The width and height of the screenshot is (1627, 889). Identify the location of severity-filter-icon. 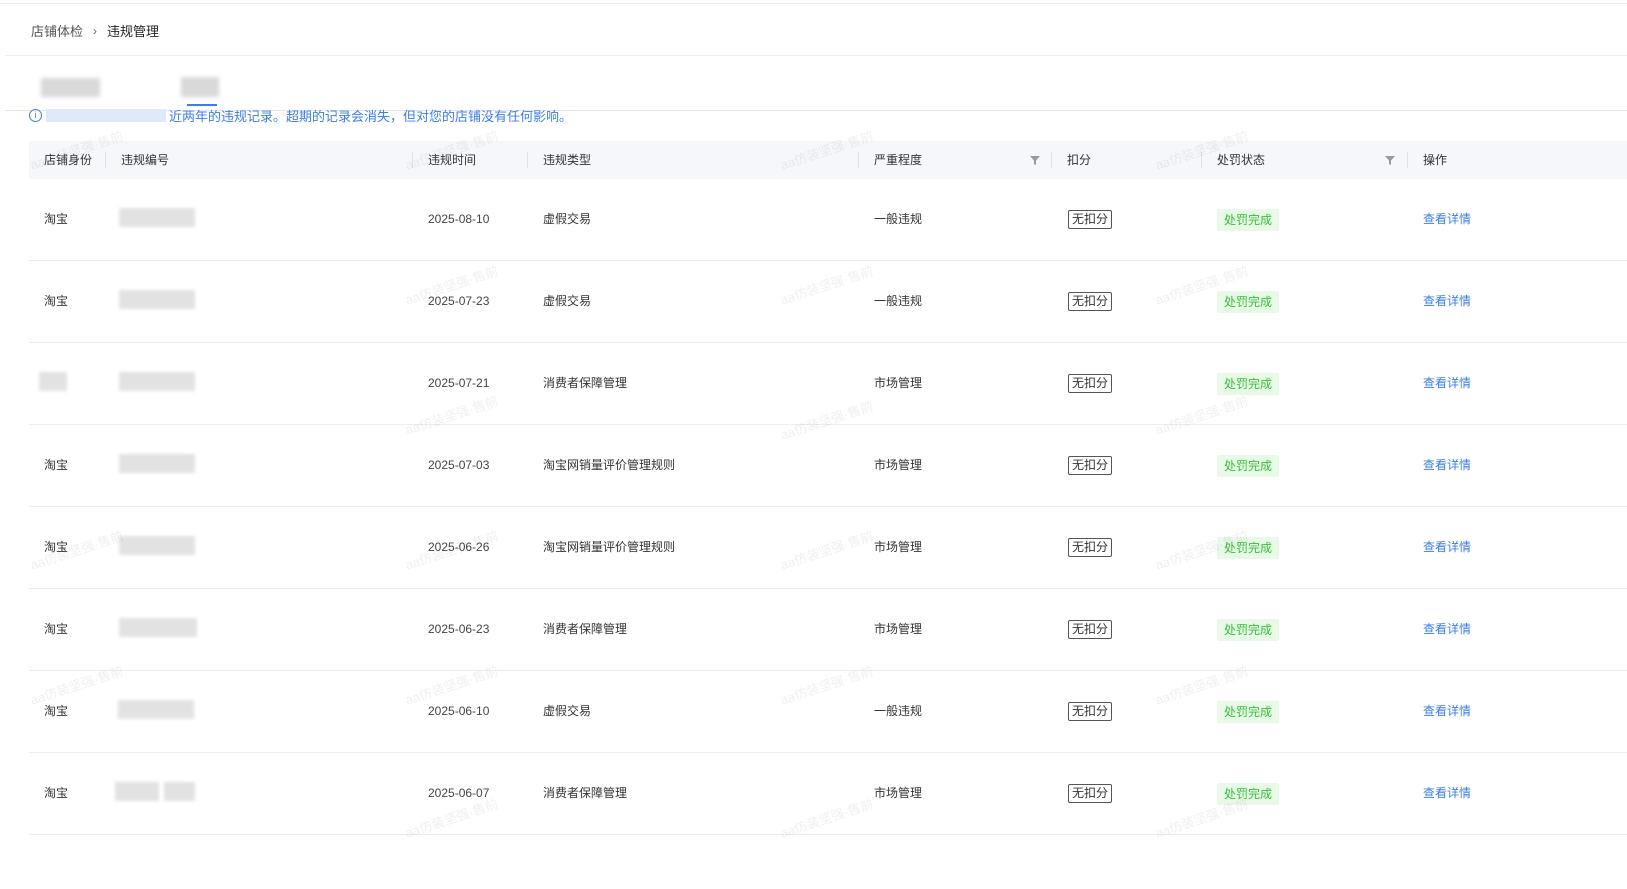
(1035, 160).